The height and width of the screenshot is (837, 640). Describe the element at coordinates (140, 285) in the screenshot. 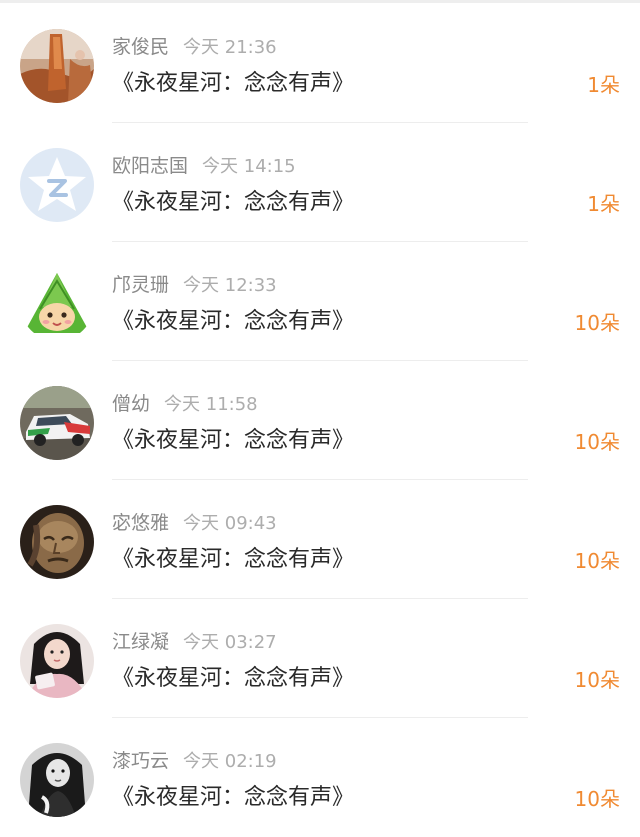

I see `user-name: 邝灵珊` at that location.